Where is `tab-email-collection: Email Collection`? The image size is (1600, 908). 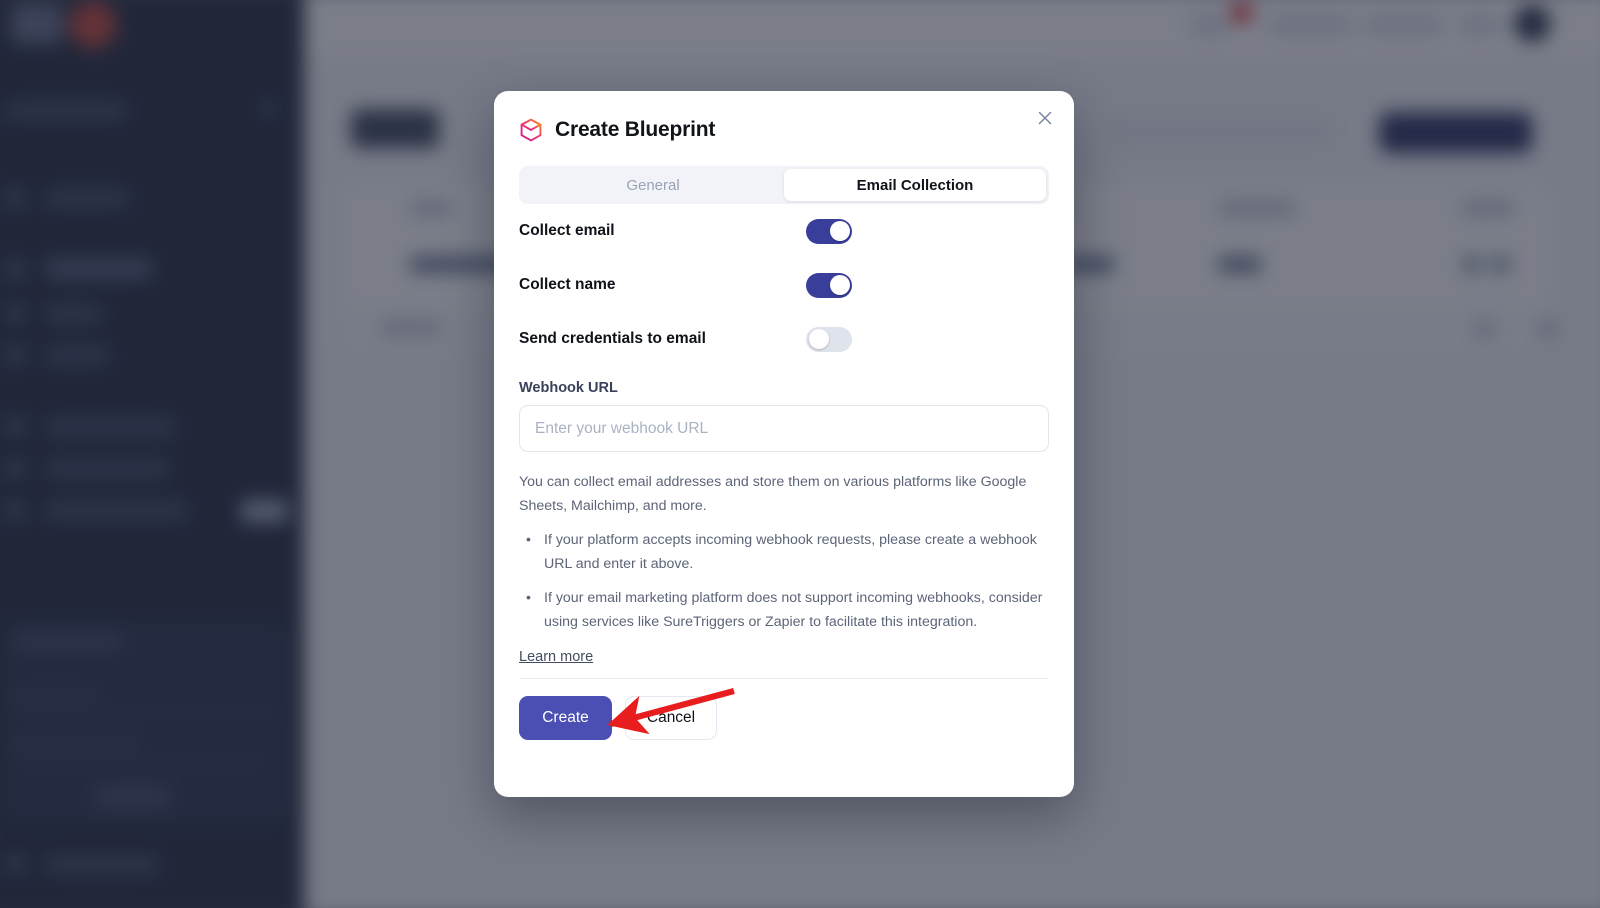 tab-email-collection: Email Collection is located at coordinates (915, 185).